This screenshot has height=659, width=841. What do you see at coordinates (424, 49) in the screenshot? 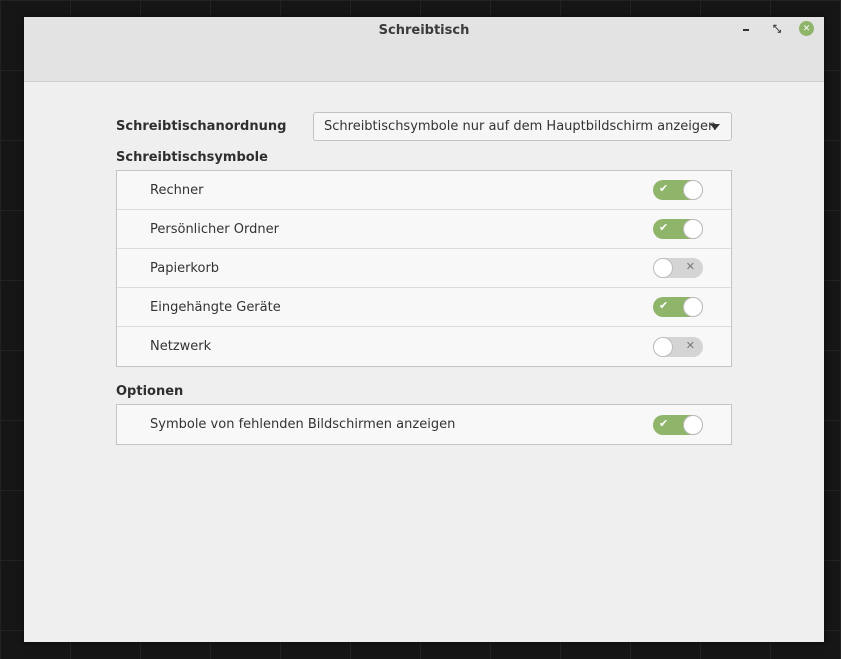
I see `titlebar: Schreibtisch ⤡ ✕` at bounding box center [424, 49].